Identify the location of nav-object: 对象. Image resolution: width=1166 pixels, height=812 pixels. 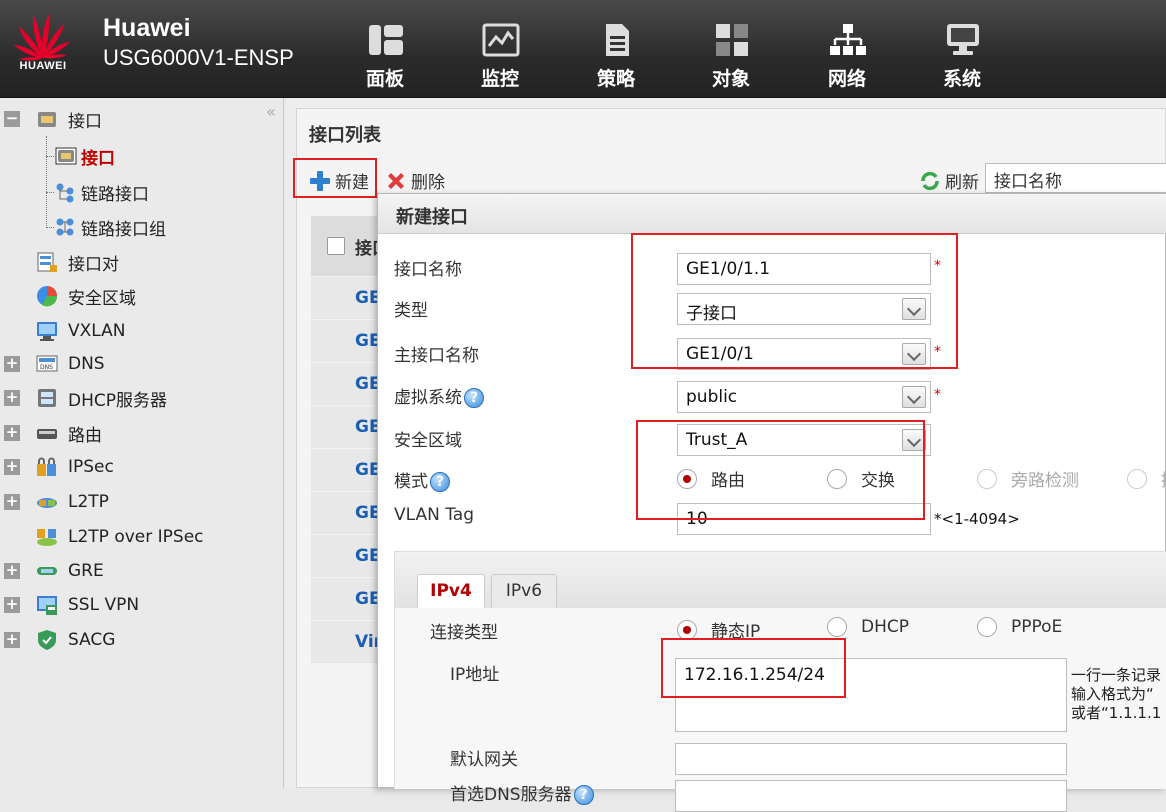
(731, 55).